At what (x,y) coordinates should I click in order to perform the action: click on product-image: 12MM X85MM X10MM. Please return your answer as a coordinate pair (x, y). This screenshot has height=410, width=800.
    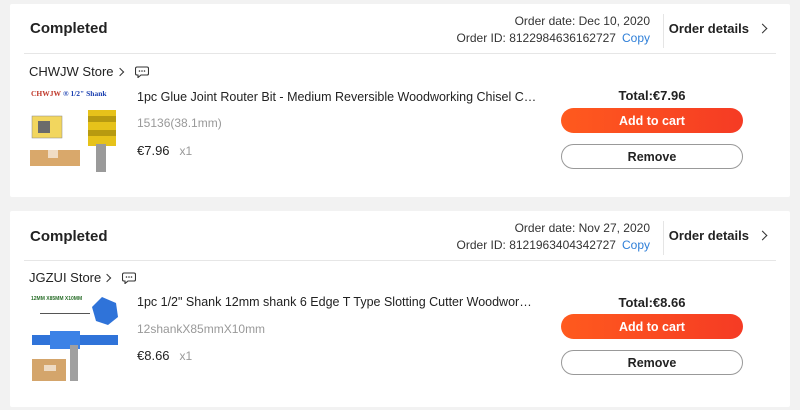
    Looking at the image, I should click on (76, 339).